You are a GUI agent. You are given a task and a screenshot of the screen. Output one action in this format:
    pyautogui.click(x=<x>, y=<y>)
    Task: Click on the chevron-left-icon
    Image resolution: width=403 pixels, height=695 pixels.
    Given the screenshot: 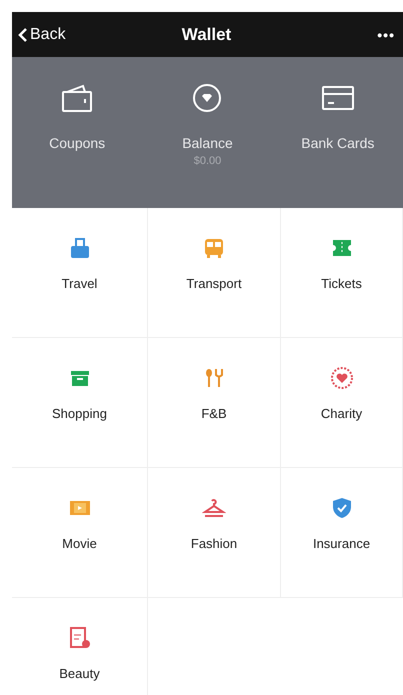 What is the action you would take?
    pyautogui.click(x=23, y=34)
    